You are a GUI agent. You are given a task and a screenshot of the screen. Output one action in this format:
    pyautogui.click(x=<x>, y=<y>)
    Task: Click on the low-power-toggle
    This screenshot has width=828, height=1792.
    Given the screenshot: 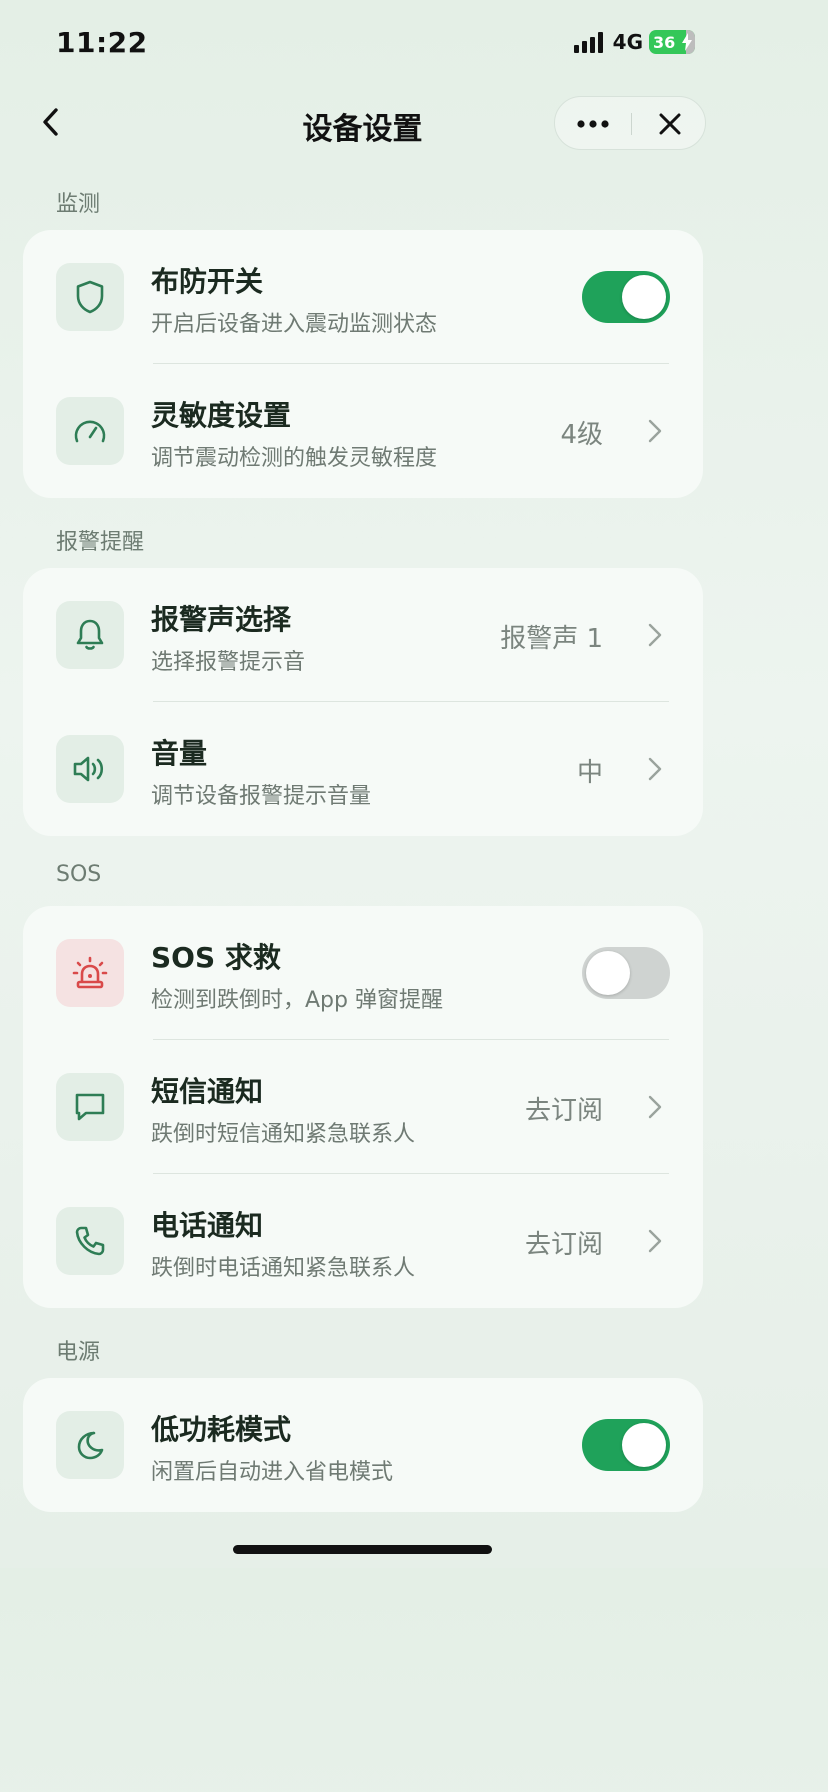 What is the action you would take?
    pyautogui.click(x=626, y=1445)
    